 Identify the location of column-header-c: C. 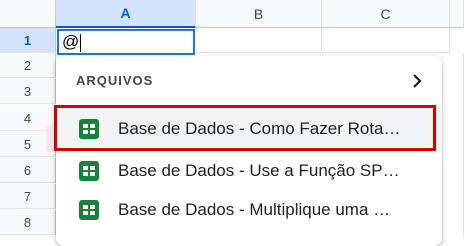
(386, 14).